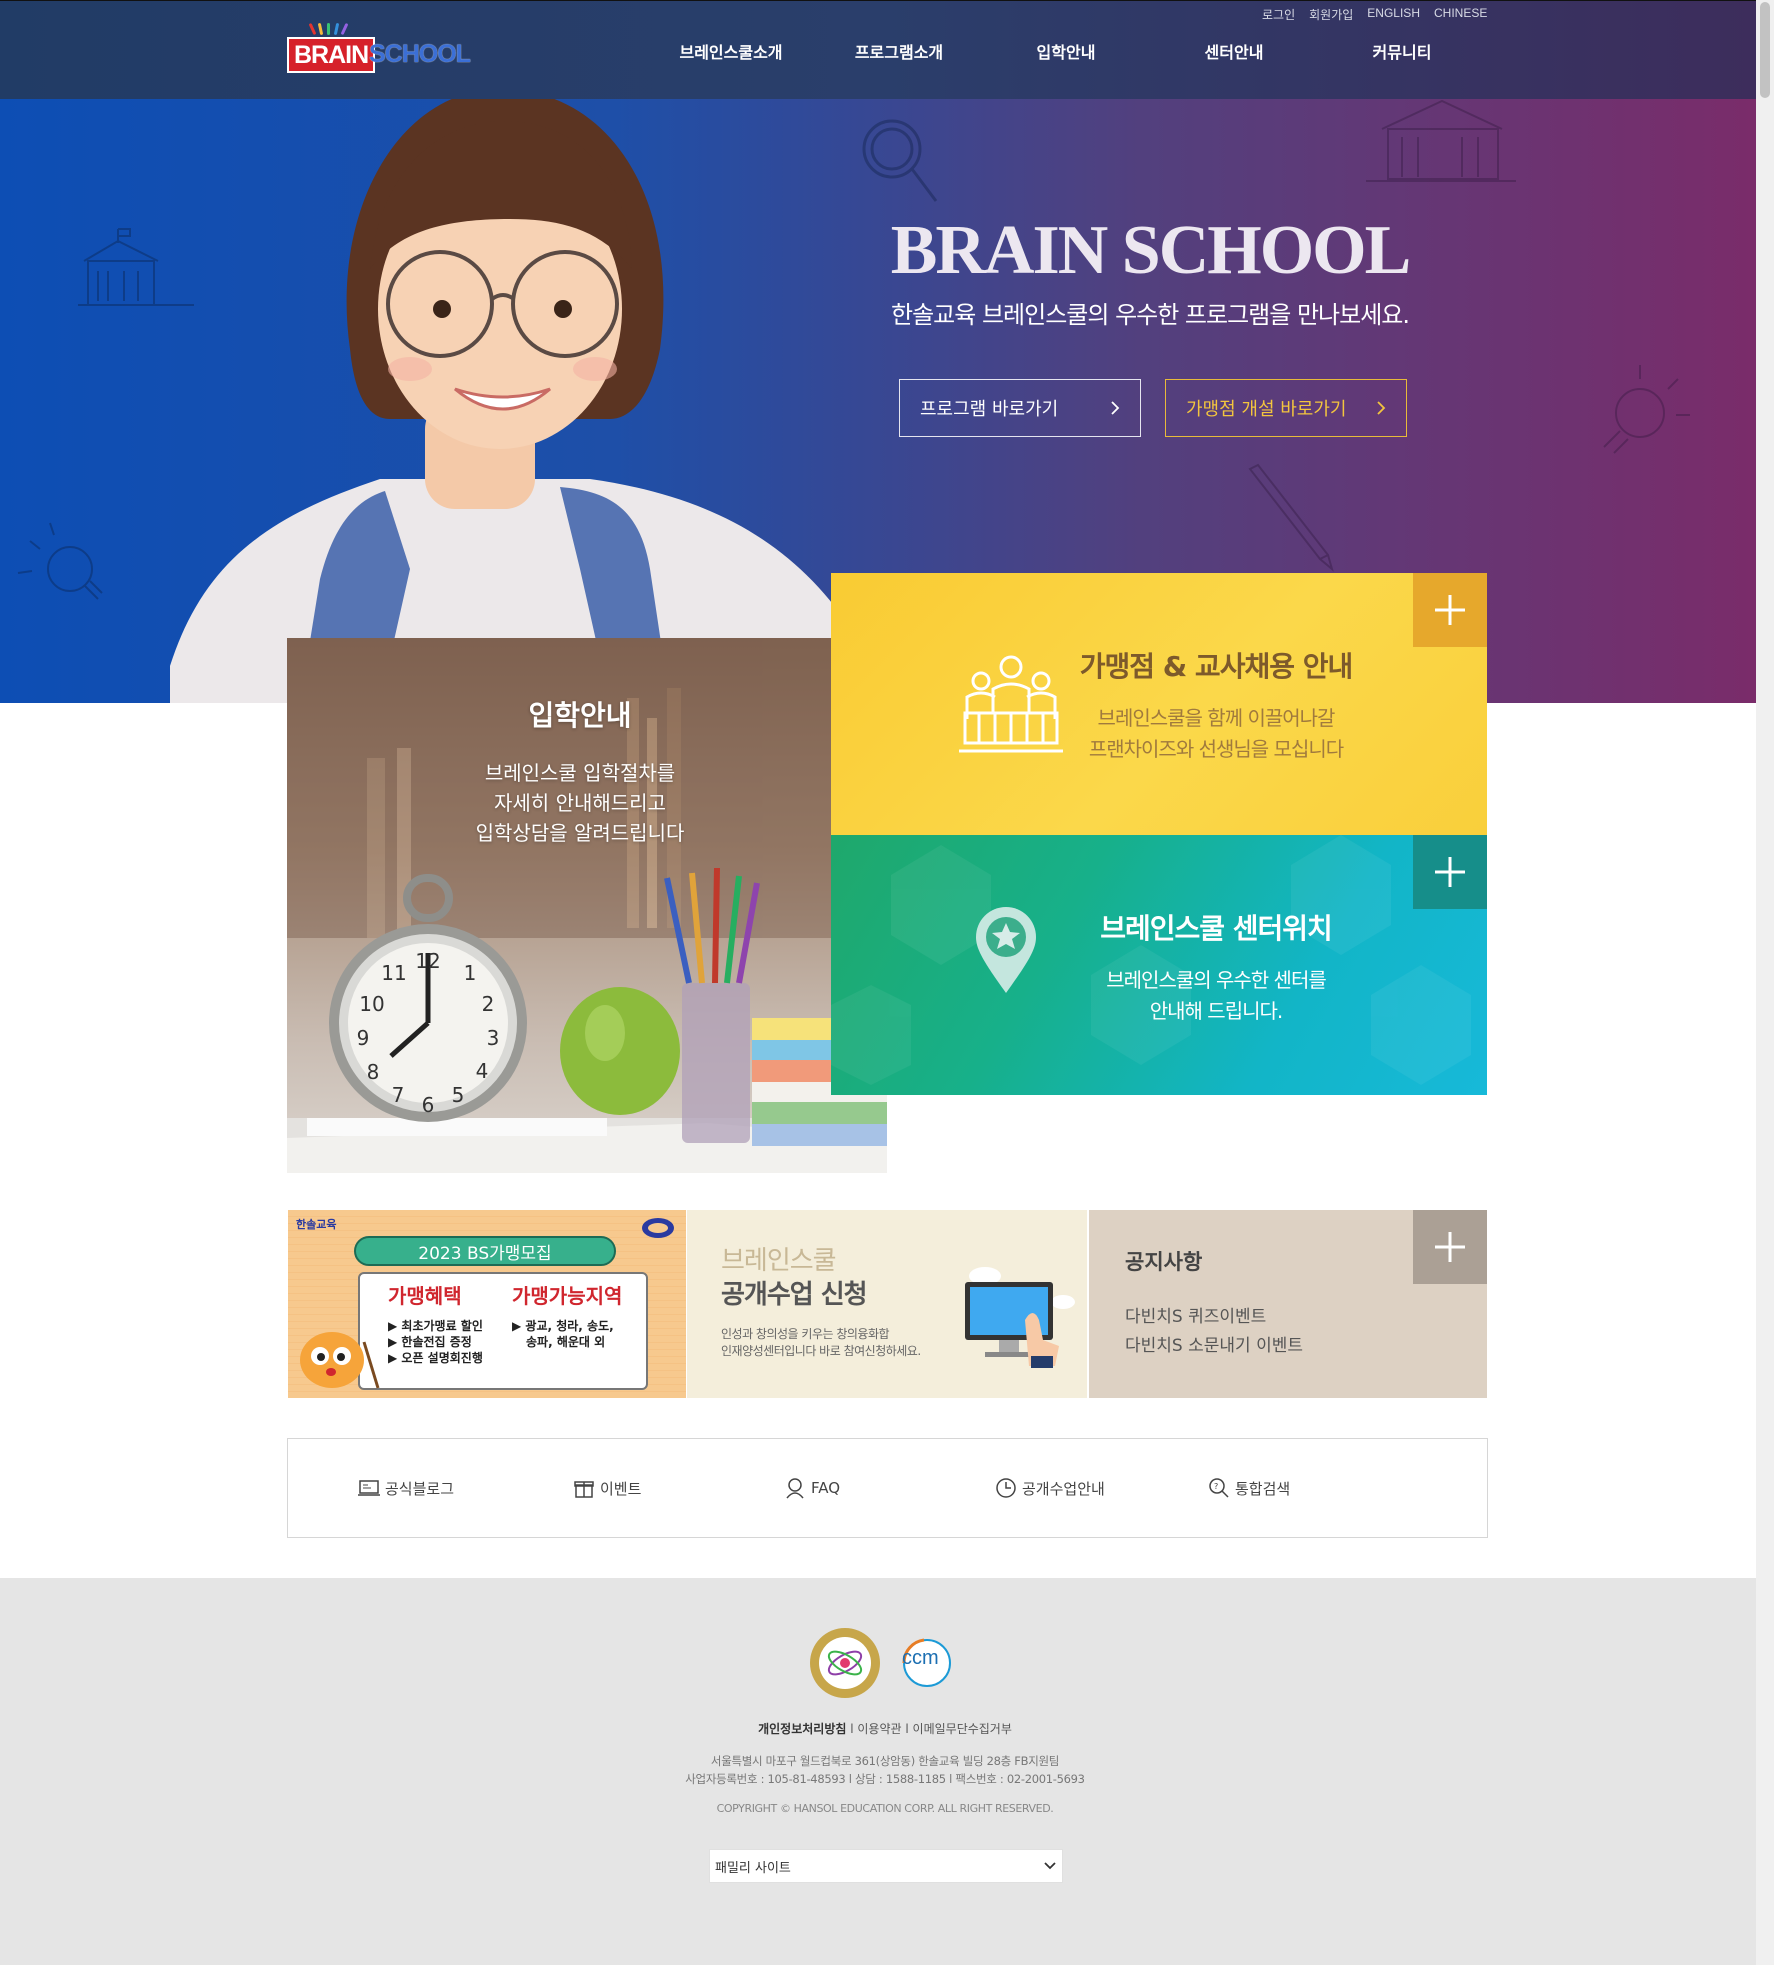 This screenshot has height=1965, width=1774. Describe the element at coordinates (1402, 51) in the screenshot. I see `nav-community: 커뮤니티` at that location.